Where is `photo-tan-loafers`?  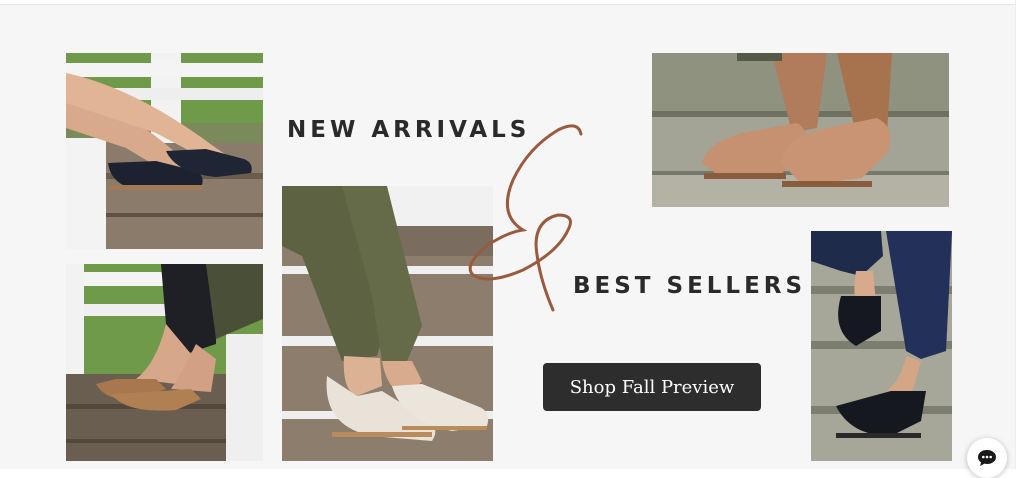 photo-tan-loafers is located at coordinates (800, 130).